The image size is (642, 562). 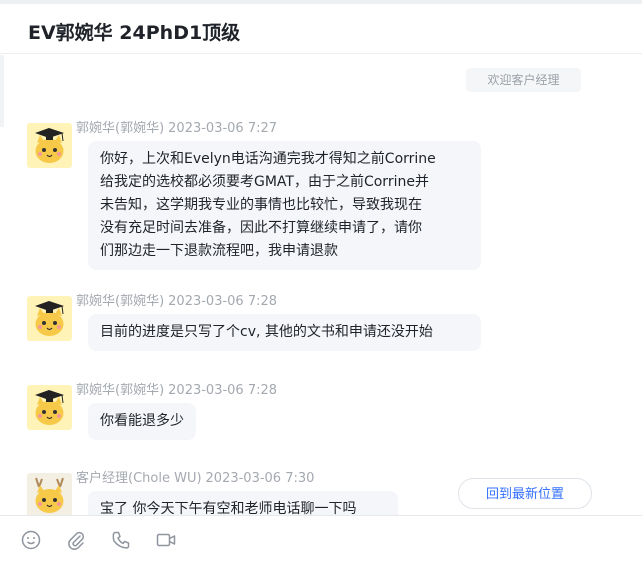 What do you see at coordinates (166, 540) in the screenshot?
I see `video-icon` at bounding box center [166, 540].